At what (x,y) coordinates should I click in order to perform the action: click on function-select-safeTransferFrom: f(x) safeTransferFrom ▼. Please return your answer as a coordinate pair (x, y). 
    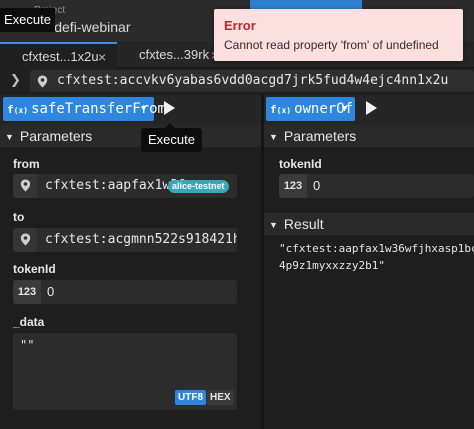
    Looking at the image, I should click on (84, 109).